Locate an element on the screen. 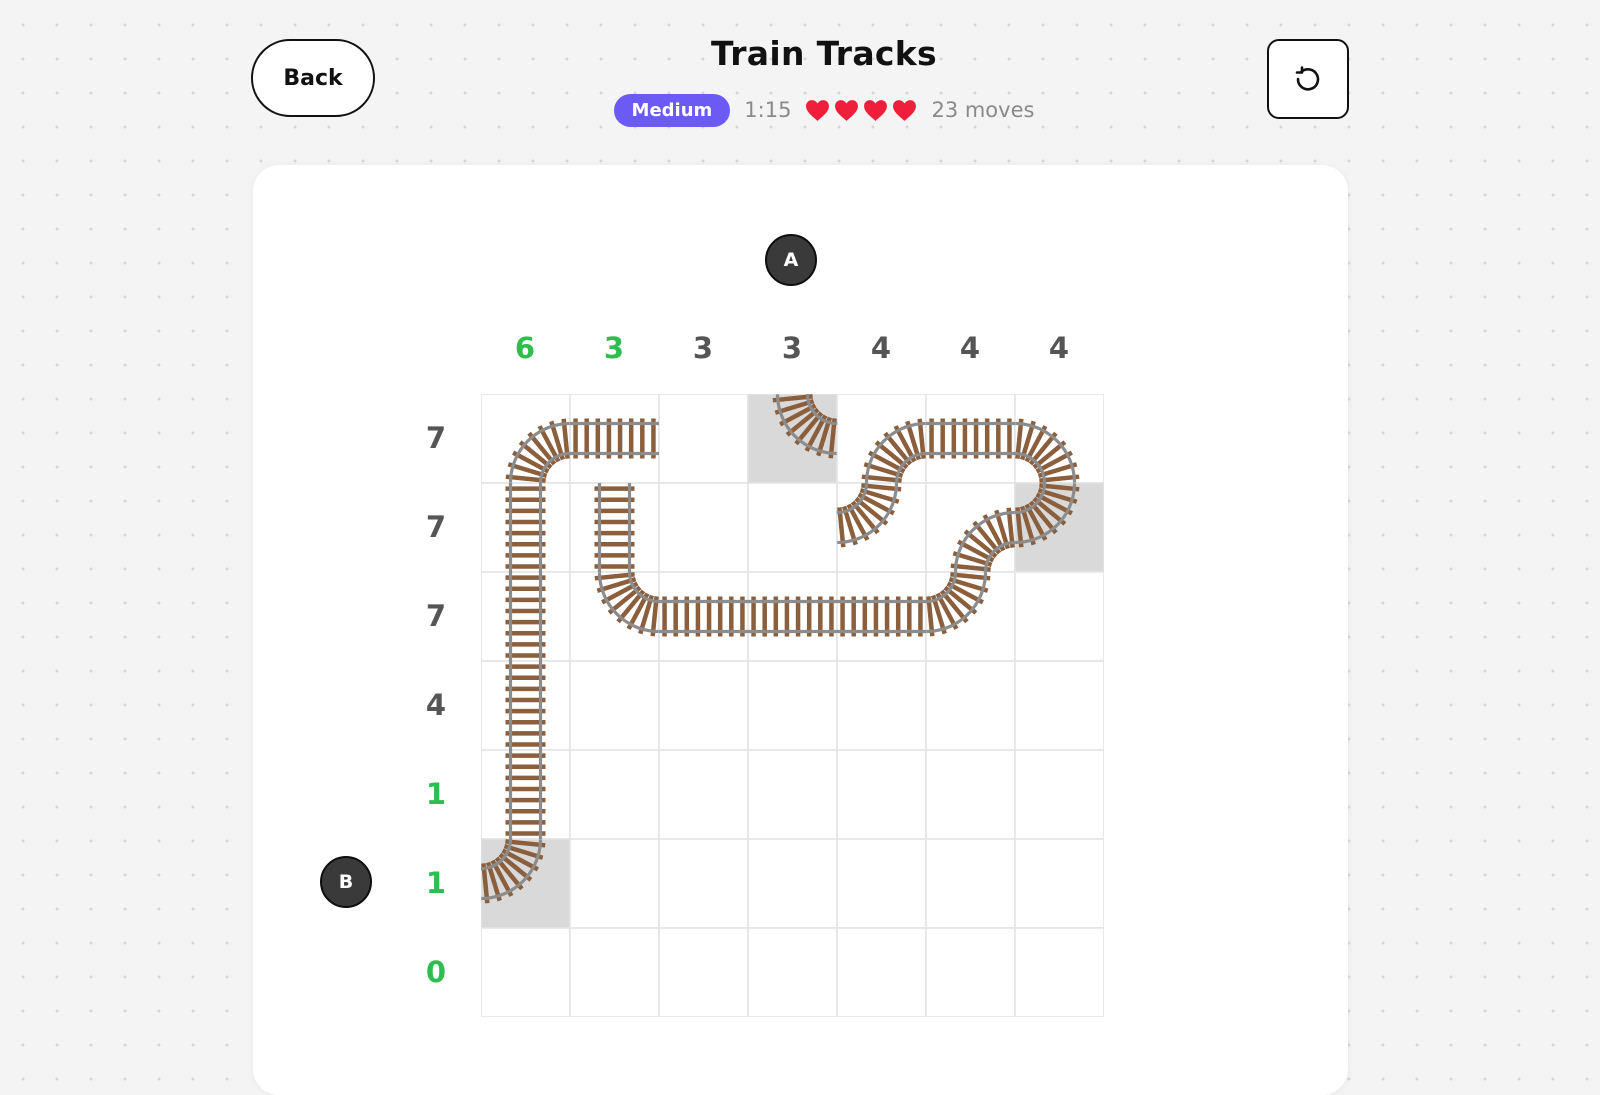 Image resolution: width=1600 pixels, height=1095 pixels. column-clue-2: 3 is located at coordinates (614, 348).